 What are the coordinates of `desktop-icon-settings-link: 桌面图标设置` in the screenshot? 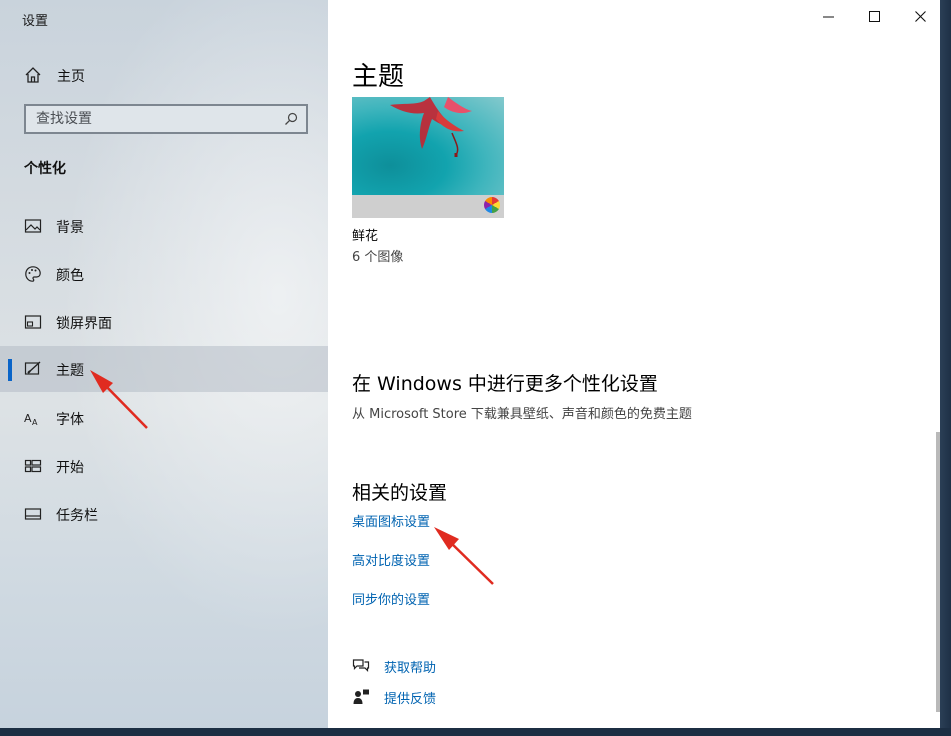 It's located at (391, 520).